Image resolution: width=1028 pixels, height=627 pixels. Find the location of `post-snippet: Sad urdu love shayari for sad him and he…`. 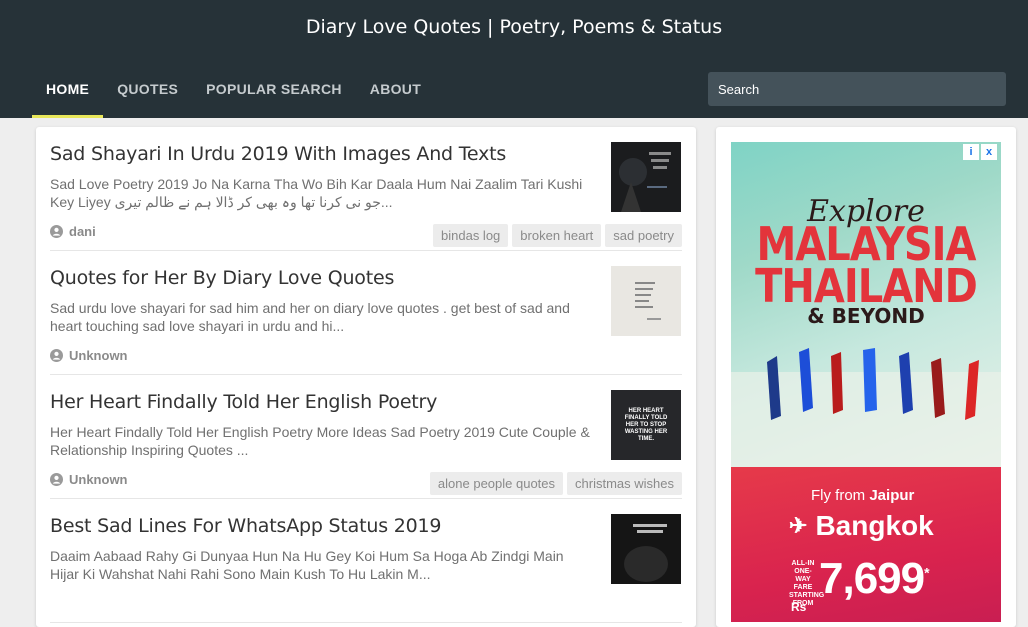

post-snippet: Sad urdu love shayari for sad him and he… is located at coordinates (310, 317).